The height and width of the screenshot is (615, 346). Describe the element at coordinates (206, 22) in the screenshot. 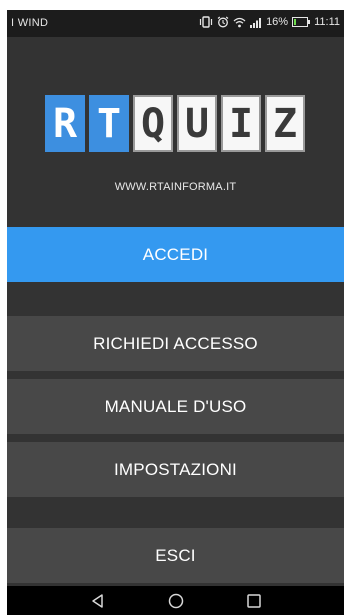

I see `vibrate-icon` at that location.